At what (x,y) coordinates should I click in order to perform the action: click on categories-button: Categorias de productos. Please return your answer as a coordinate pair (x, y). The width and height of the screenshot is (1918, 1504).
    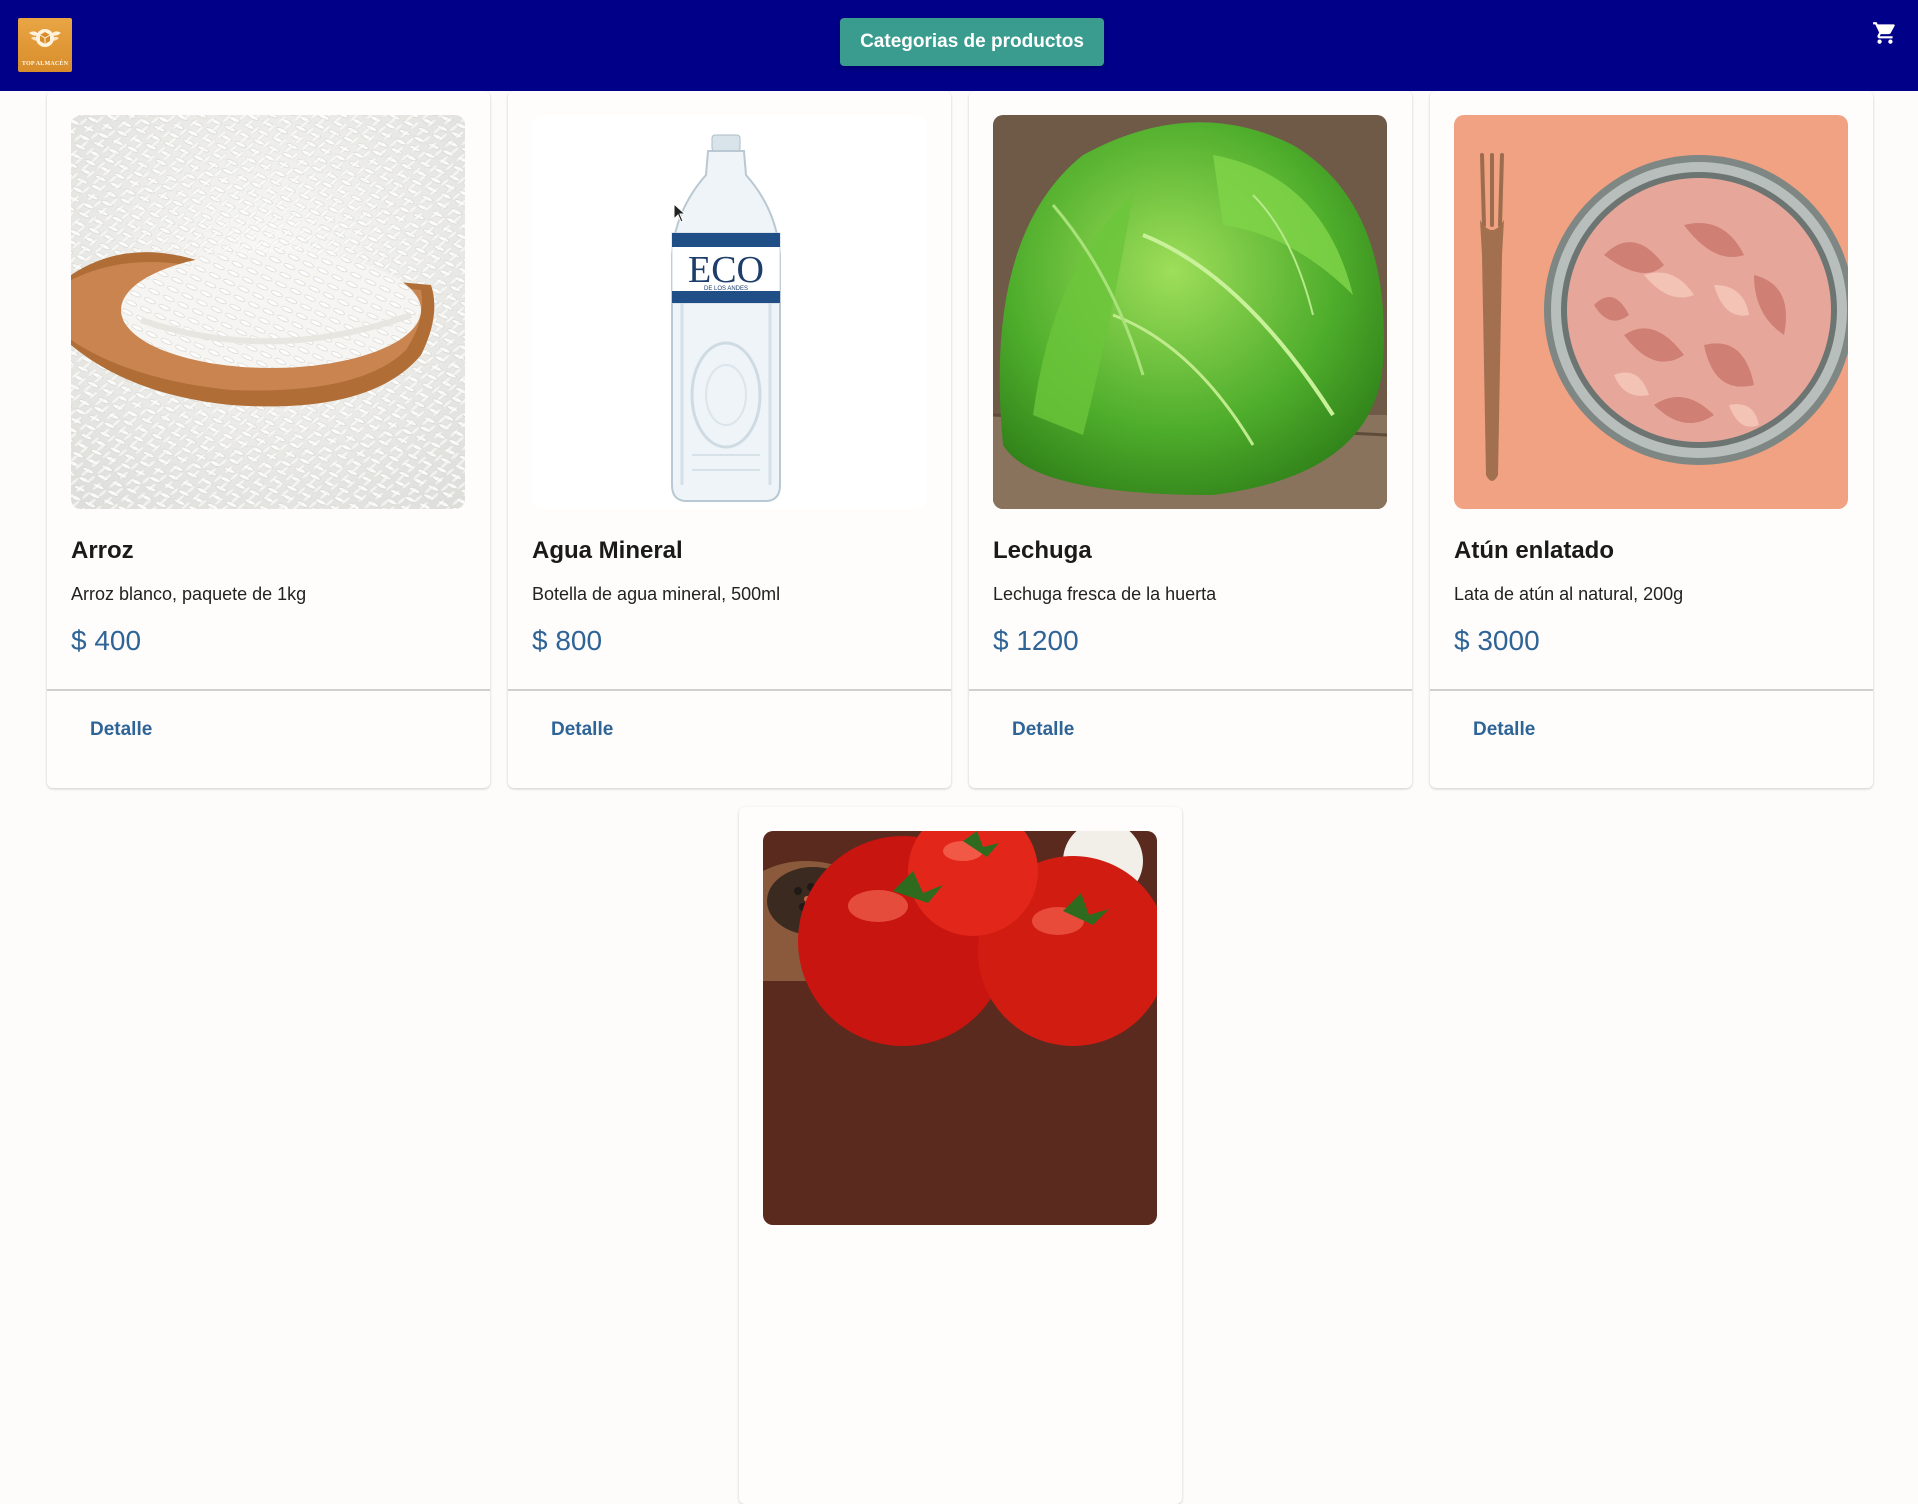
    Looking at the image, I should click on (972, 42).